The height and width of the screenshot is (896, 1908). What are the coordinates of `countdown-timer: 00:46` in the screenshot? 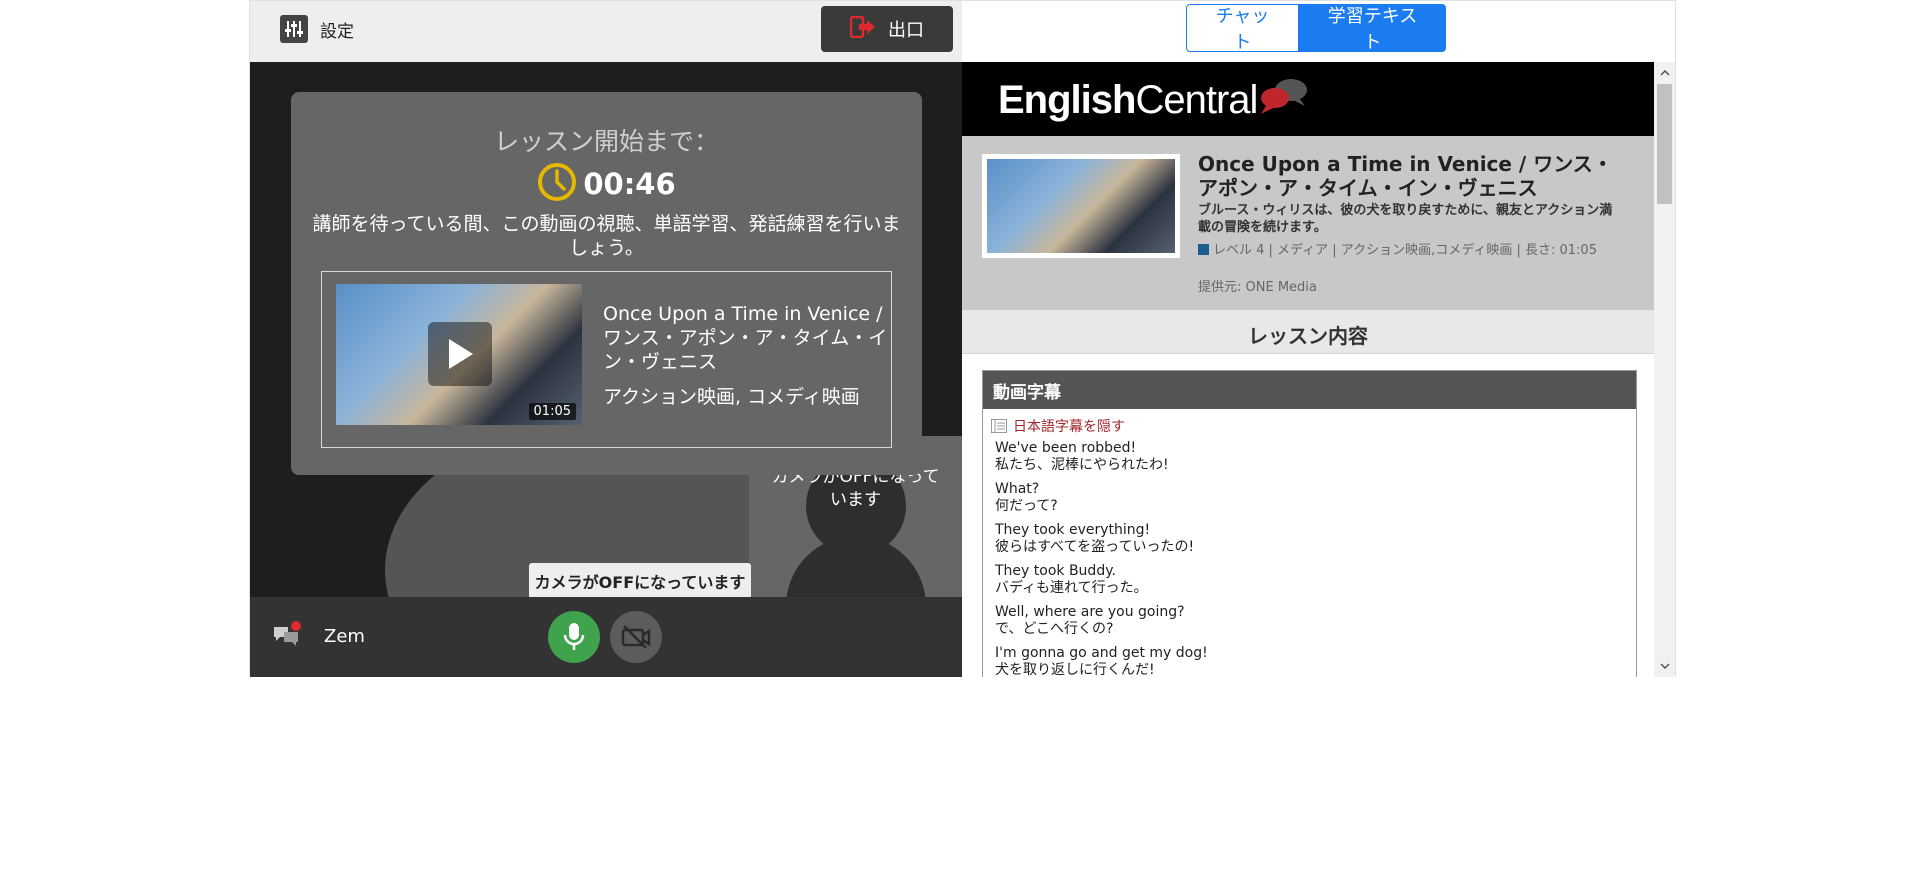 It's located at (629, 184).